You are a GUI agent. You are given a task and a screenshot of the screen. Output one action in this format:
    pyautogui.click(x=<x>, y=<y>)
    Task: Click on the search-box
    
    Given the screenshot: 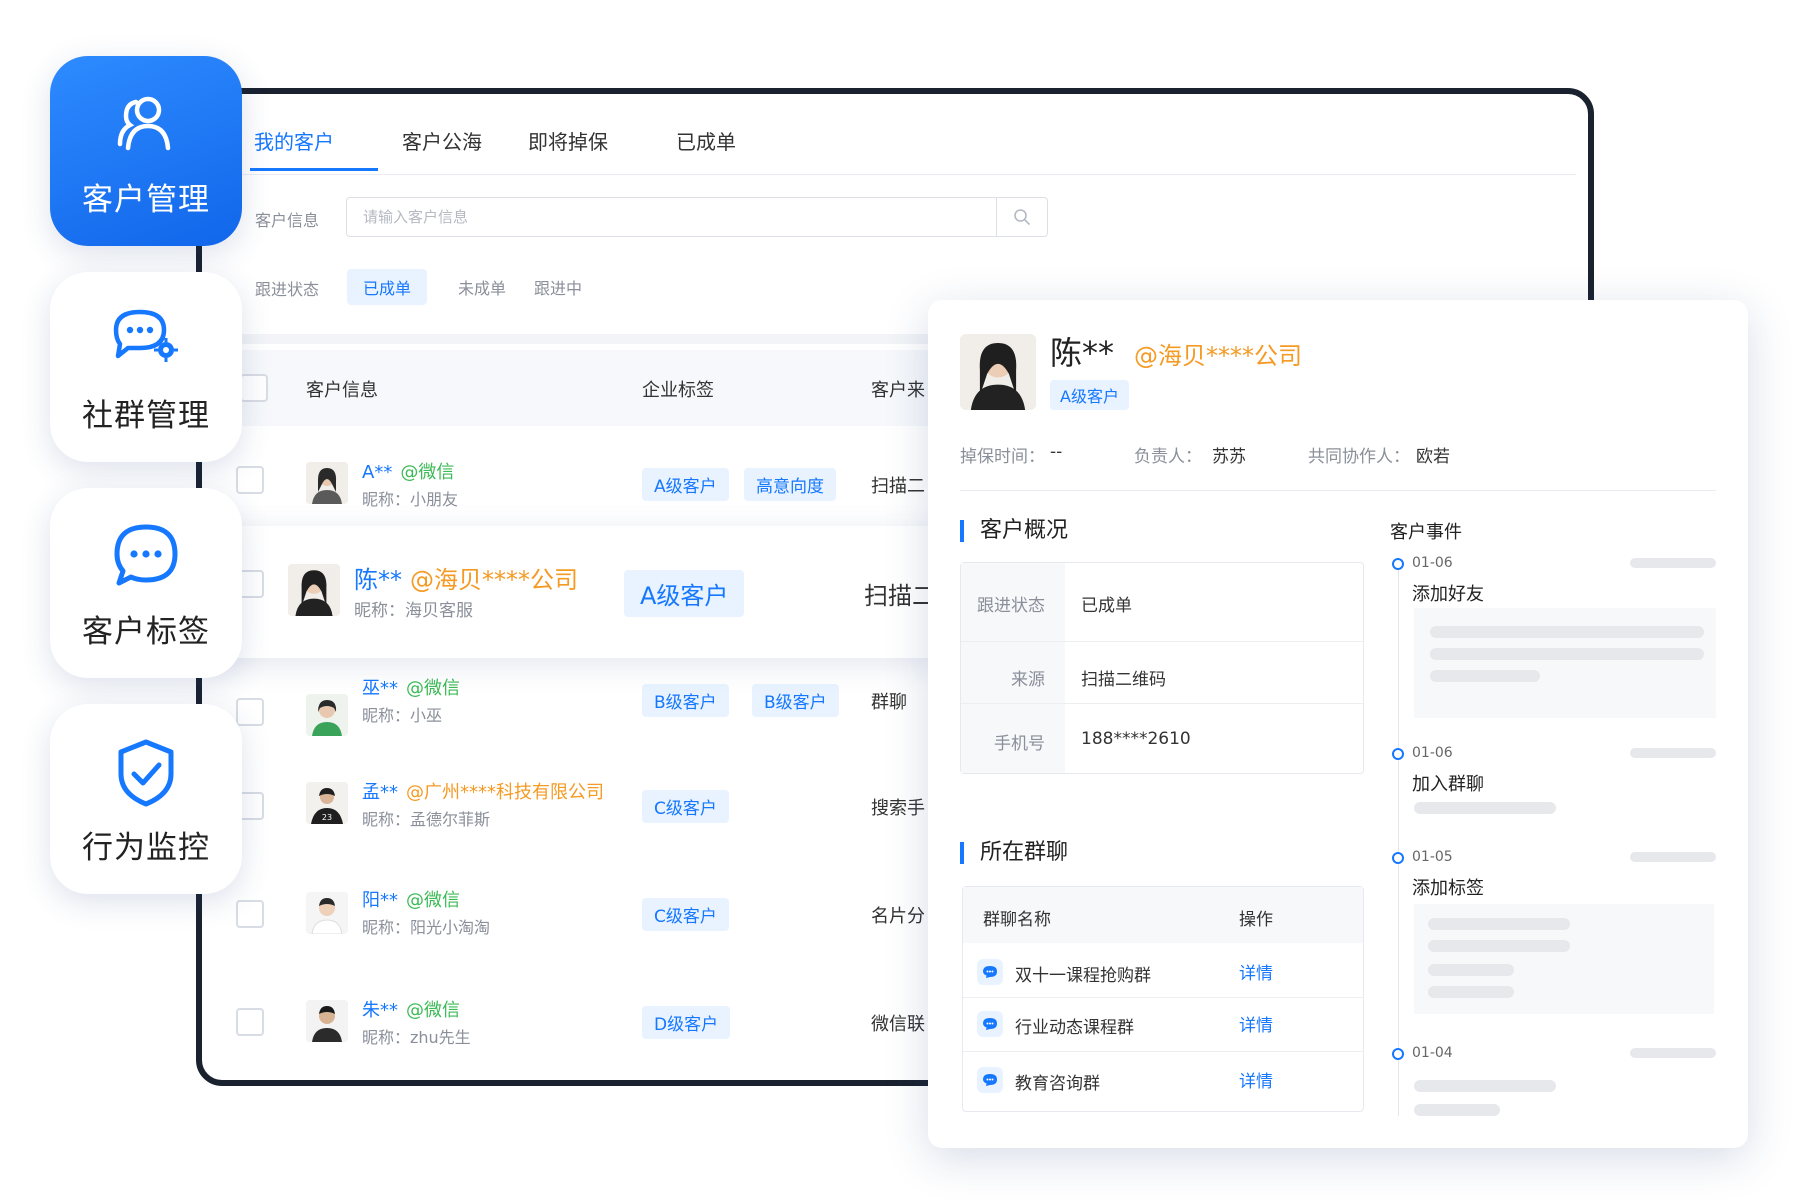 What is the action you would take?
    pyautogui.click(x=697, y=217)
    